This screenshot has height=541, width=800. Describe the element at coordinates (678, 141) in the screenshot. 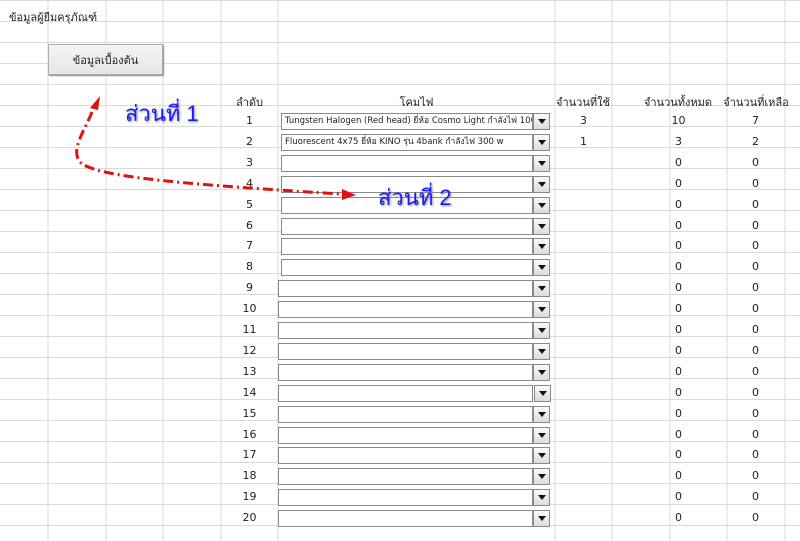

I see `total-count: 3` at that location.